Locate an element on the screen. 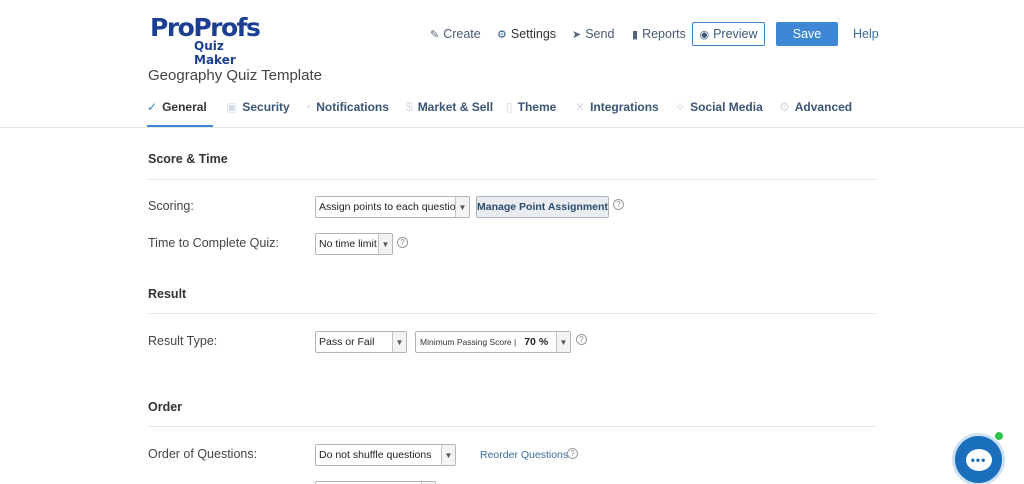  tab-general: ✓ General is located at coordinates (180, 111).